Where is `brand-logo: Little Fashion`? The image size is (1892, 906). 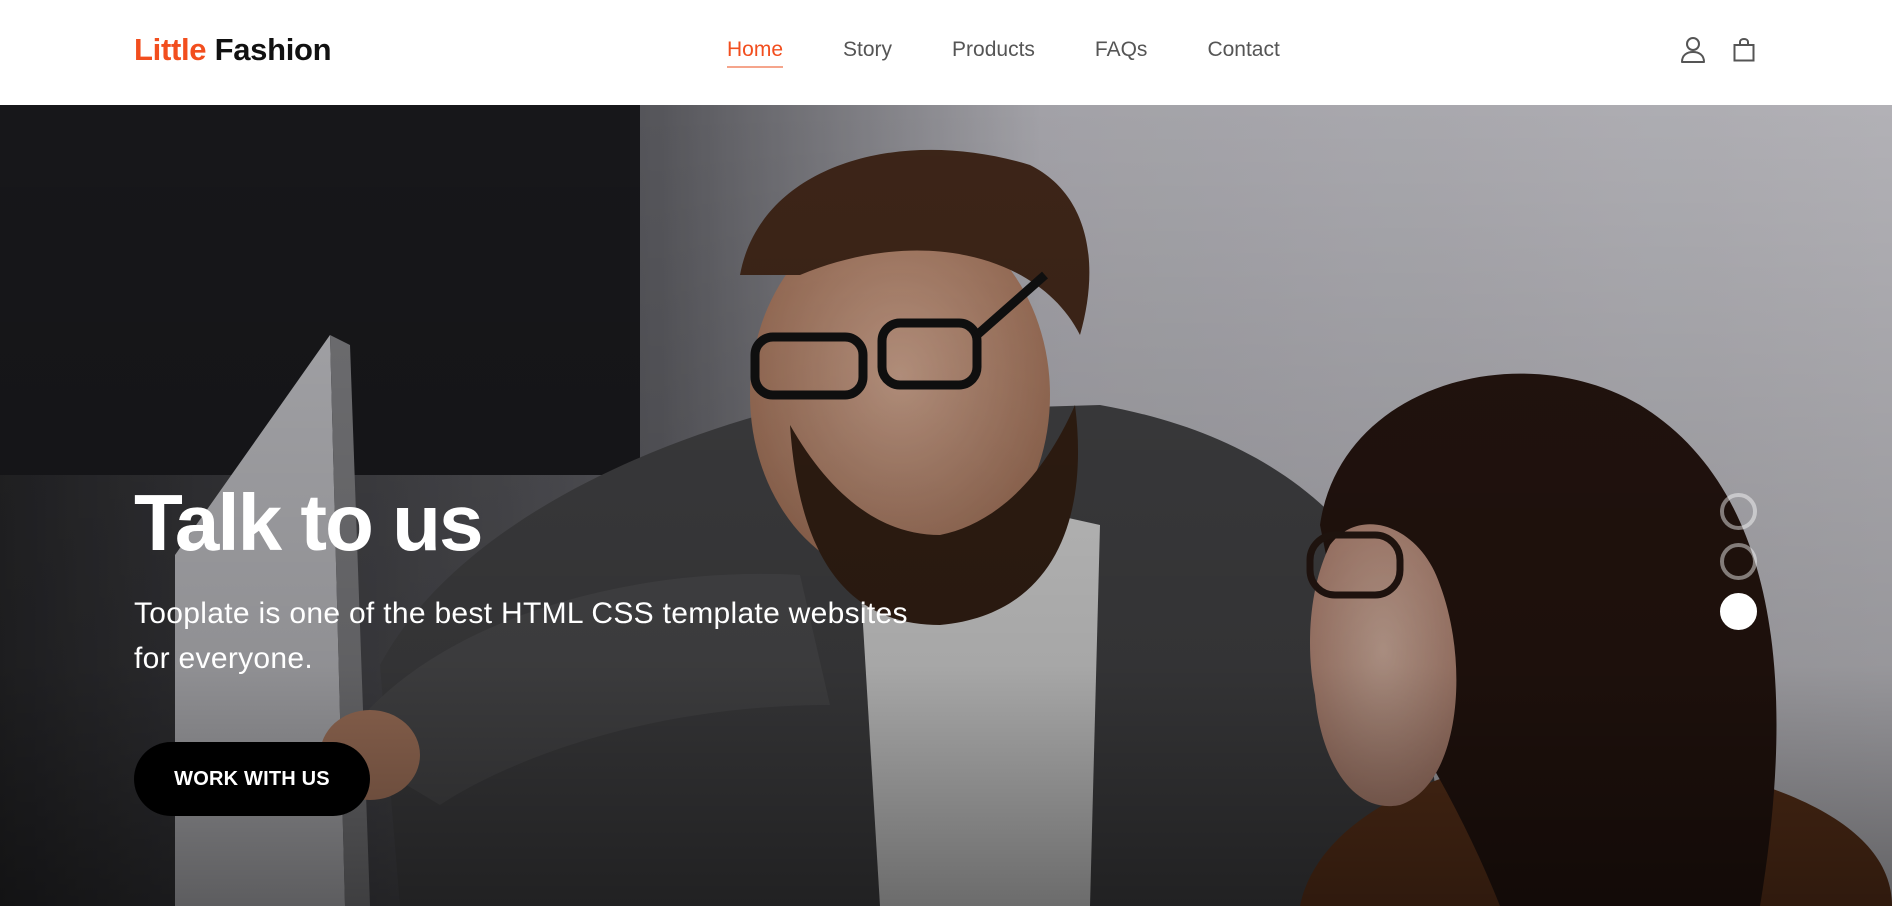 brand-logo: Little Fashion is located at coordinates (233, 50).